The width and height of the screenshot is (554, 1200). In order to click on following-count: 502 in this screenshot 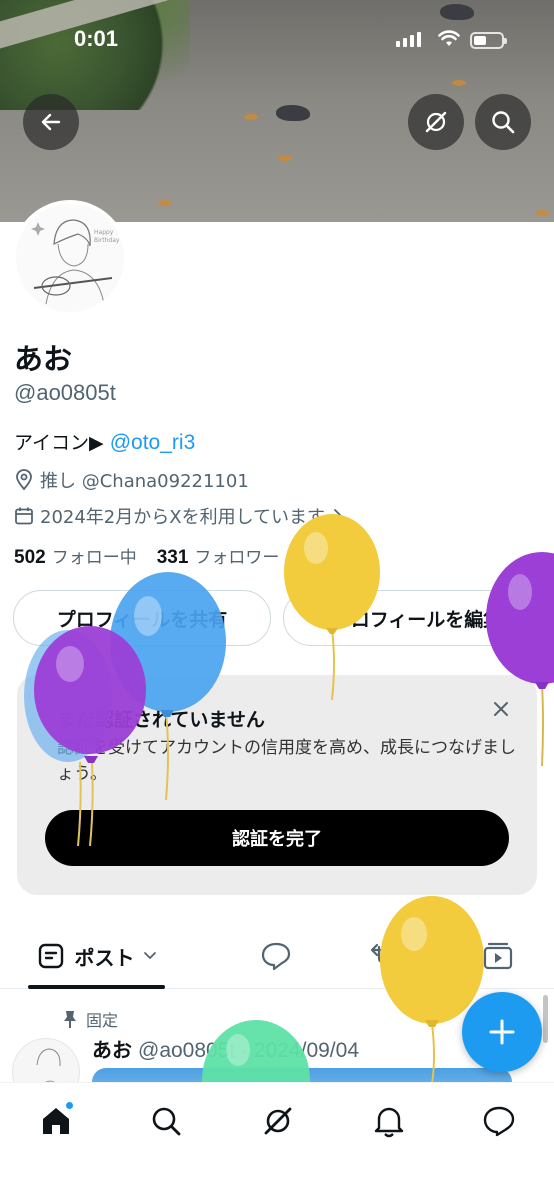, I will do `click(30, 557)`.